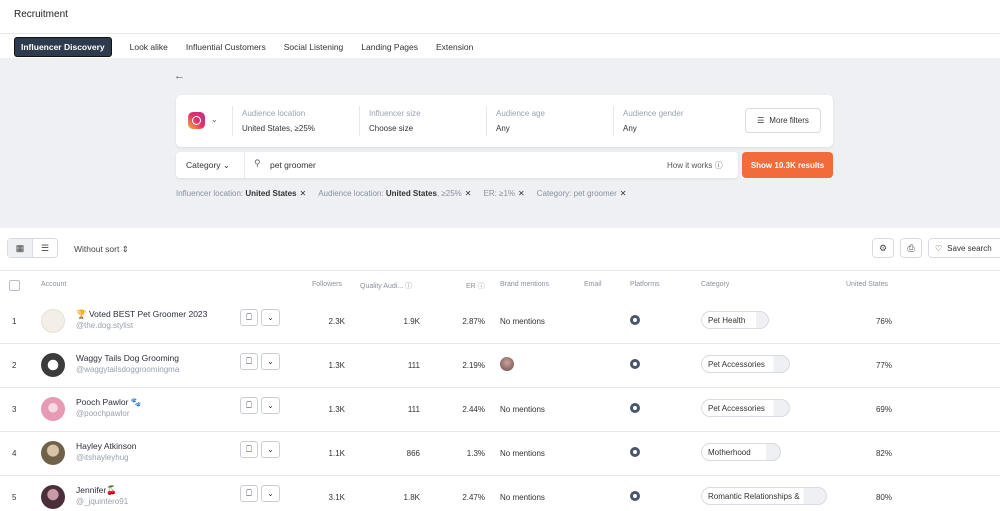 This screenshot has height=511, width=1000. What do you see at coordinates (715, 284) in the screenshot?
I see `header-category: Category` at bounding box center [715, 284].